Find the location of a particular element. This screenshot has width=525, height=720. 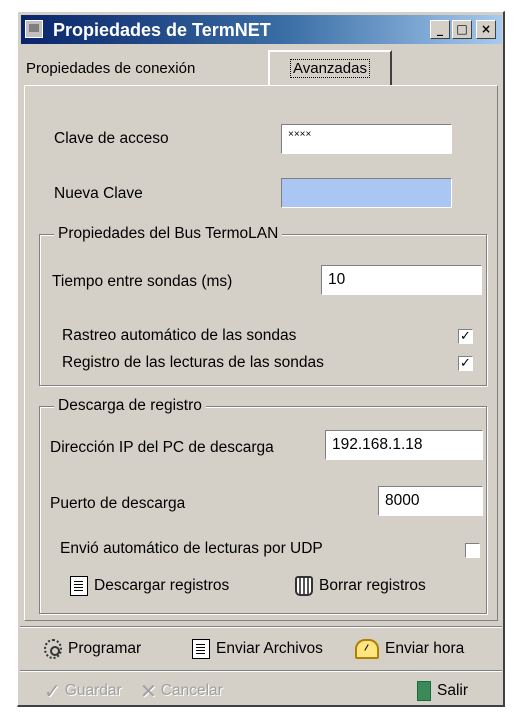

auto-scan-checkbox: ✓ is located at coordinates (465, 336).